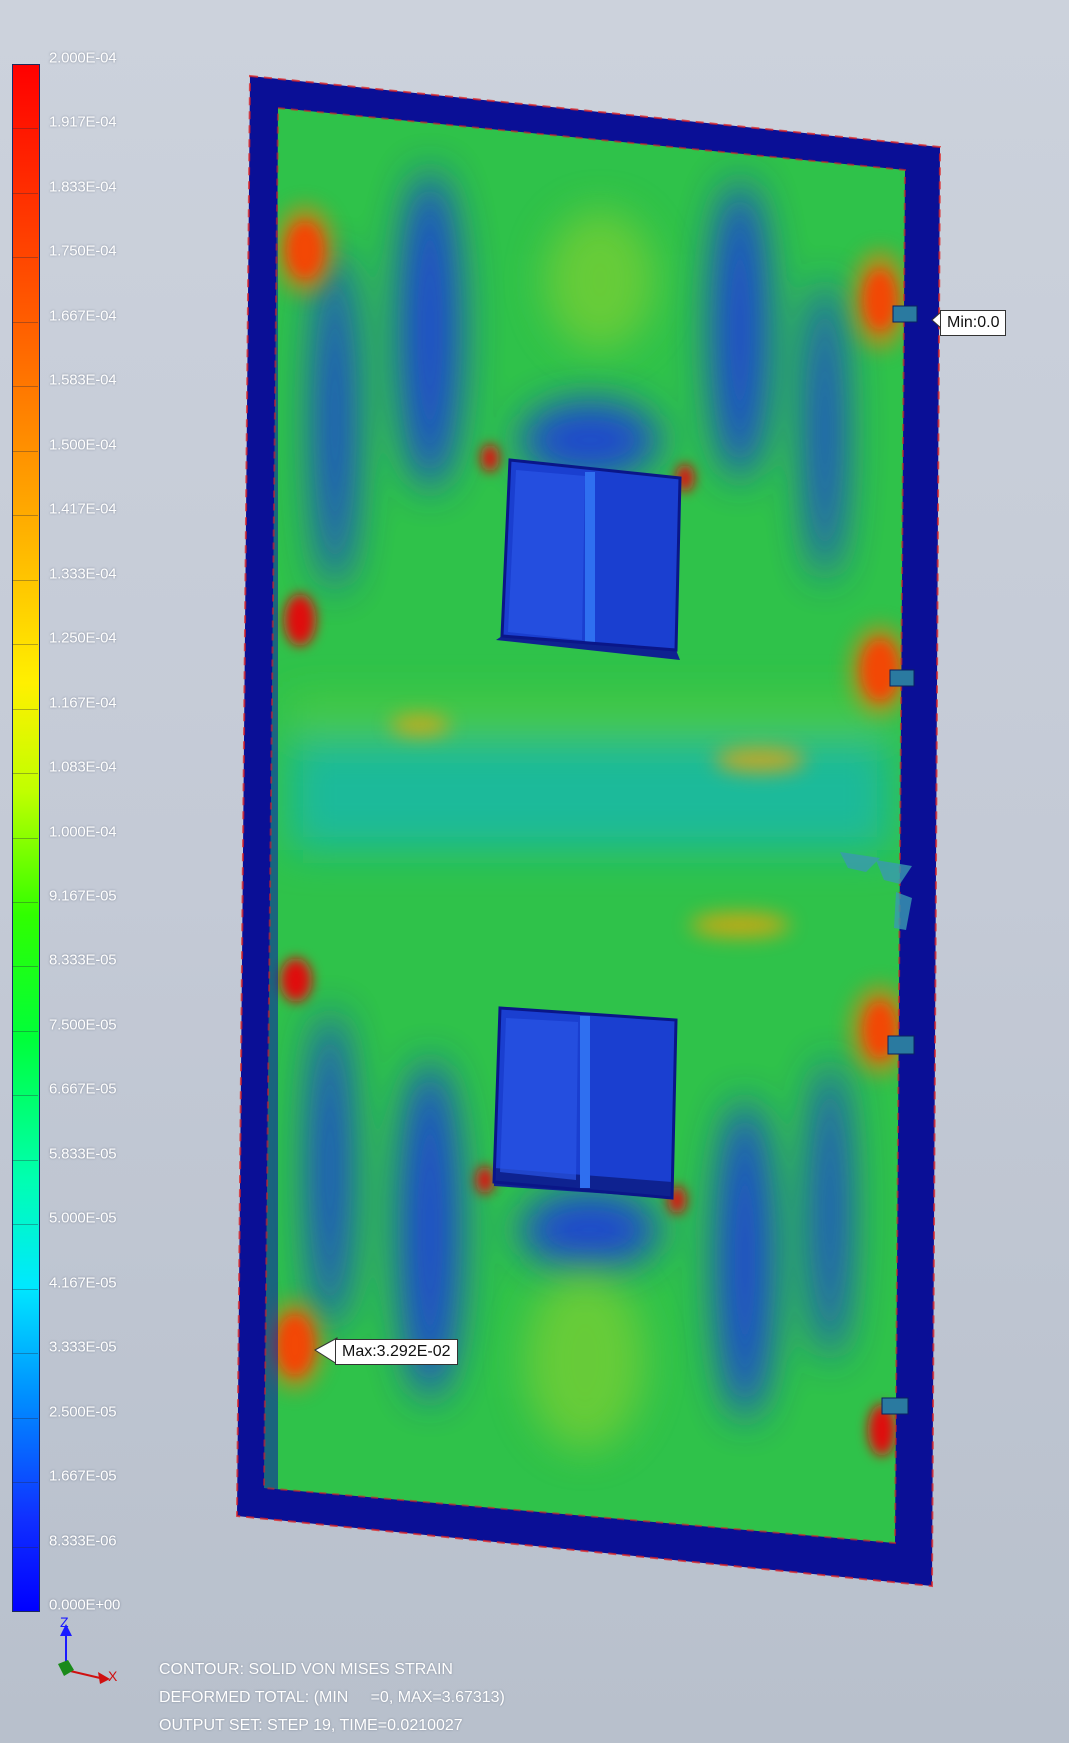 This screenshot has width=1069, height=1743. I want to click on triad-z-label: Z, so click(64, 1622).